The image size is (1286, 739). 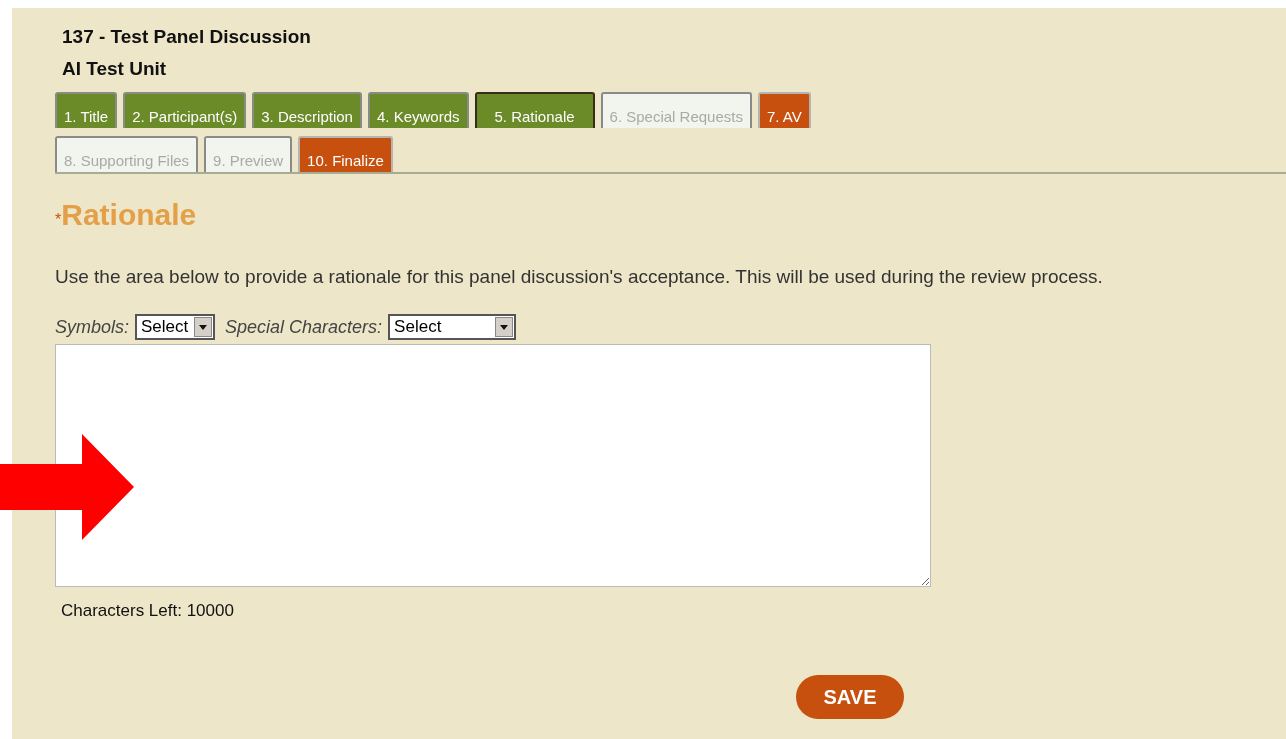 What do you see at coordinates (115, 69) in the screenshot?
I see `page-subtitle: AI Test Unit` at bounding box center [115, 69].